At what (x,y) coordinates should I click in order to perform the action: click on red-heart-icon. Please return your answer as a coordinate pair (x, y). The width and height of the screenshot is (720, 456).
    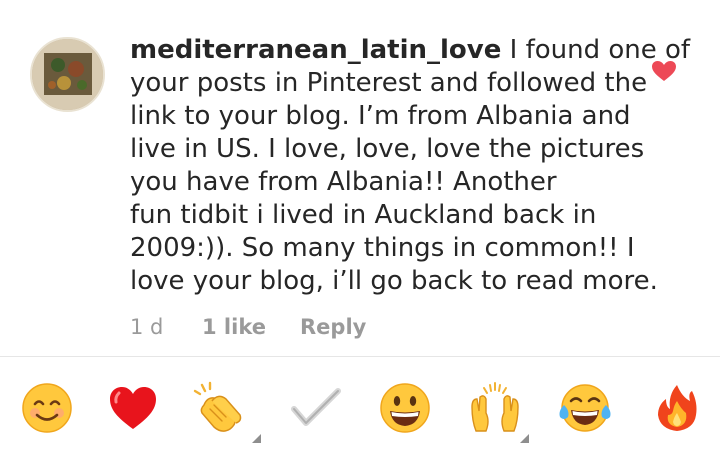
    Looking at the image, I should click on (133, 408).